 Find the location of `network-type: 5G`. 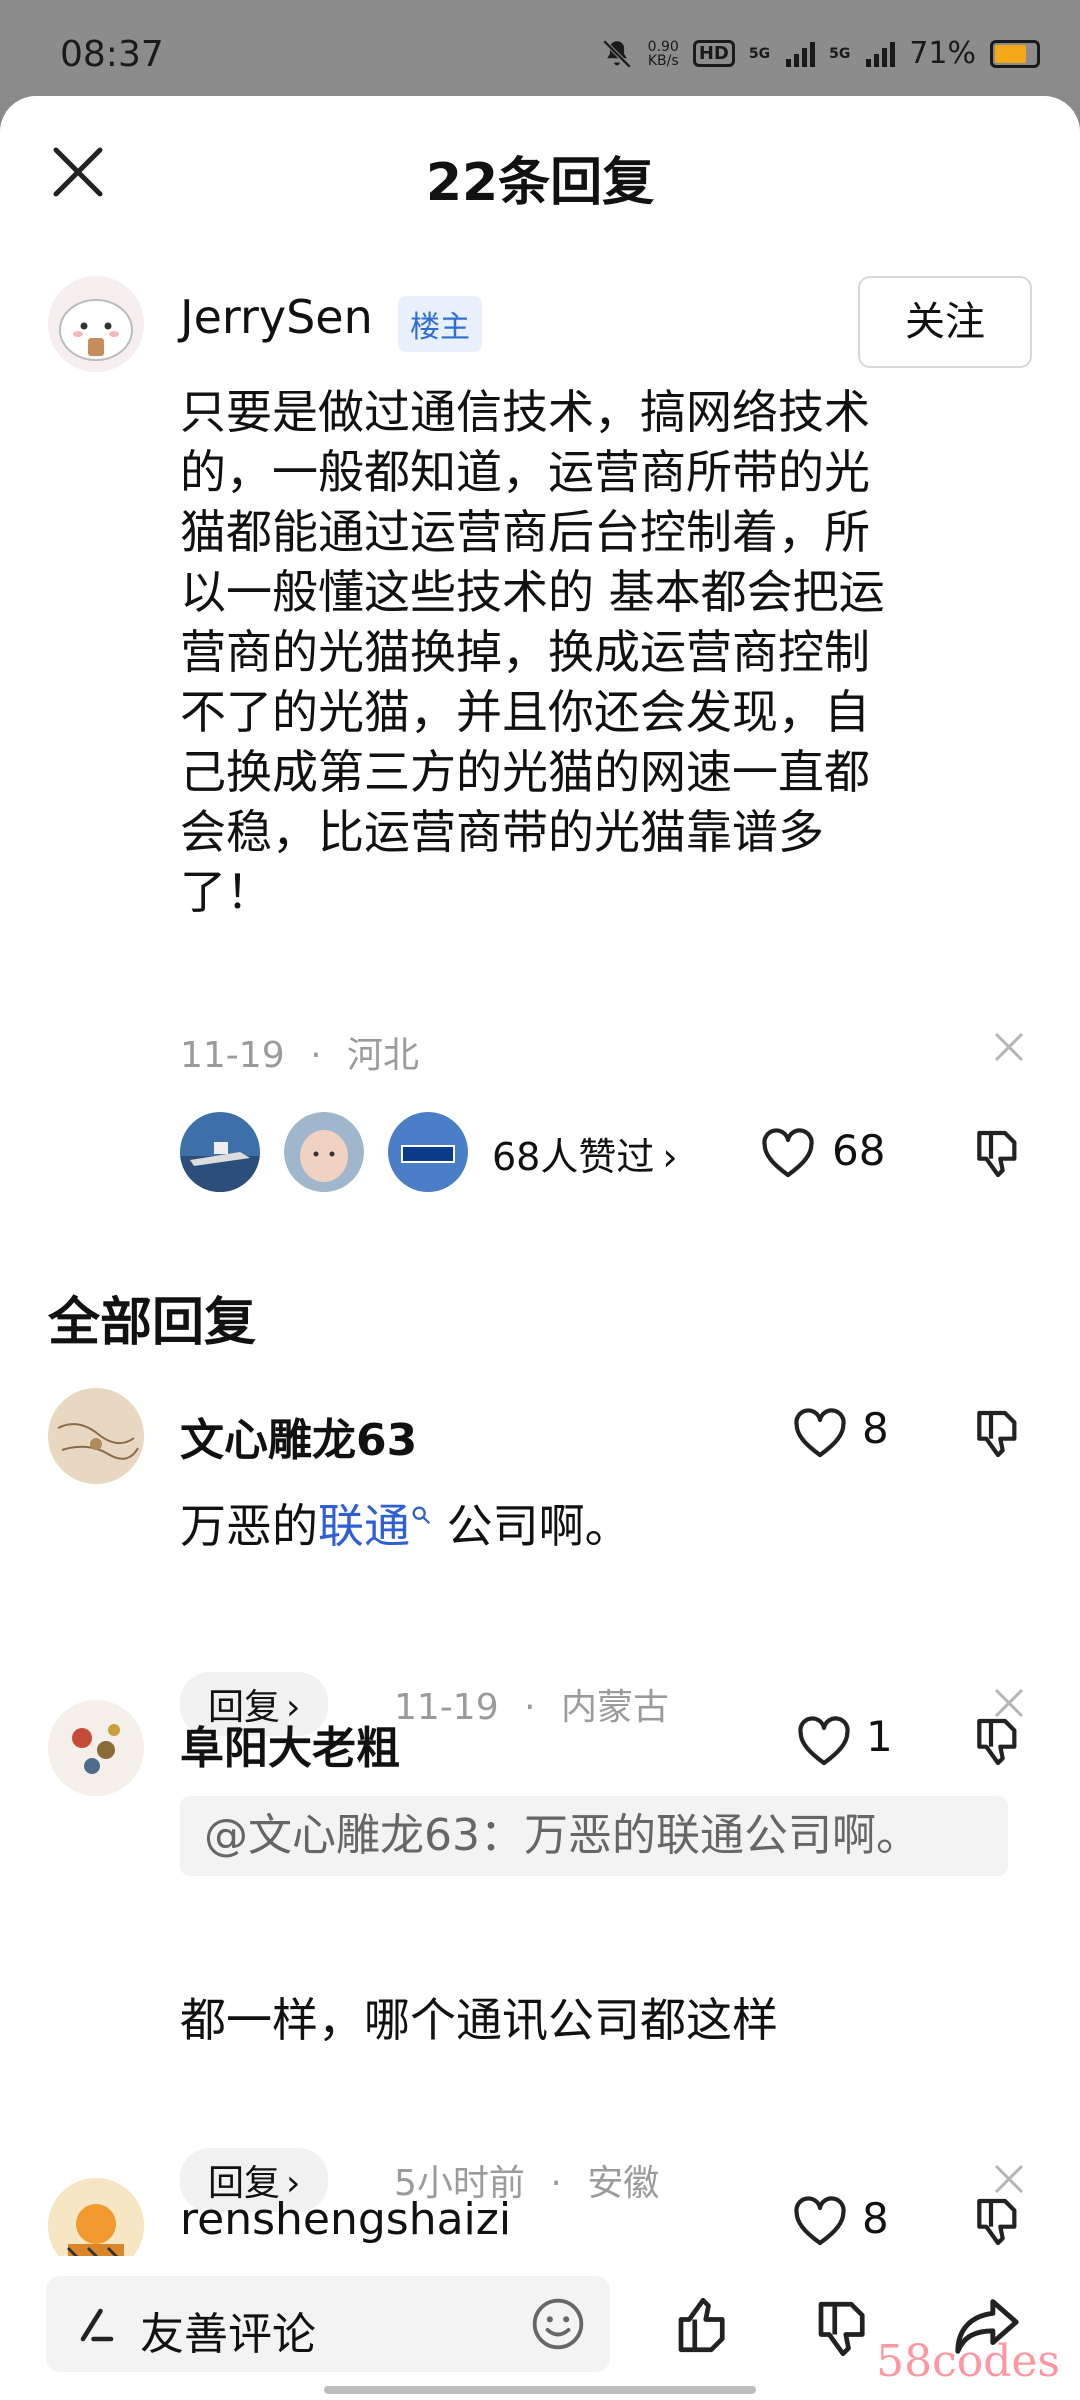

network-type: 5G is located at coordinates (759, 53).